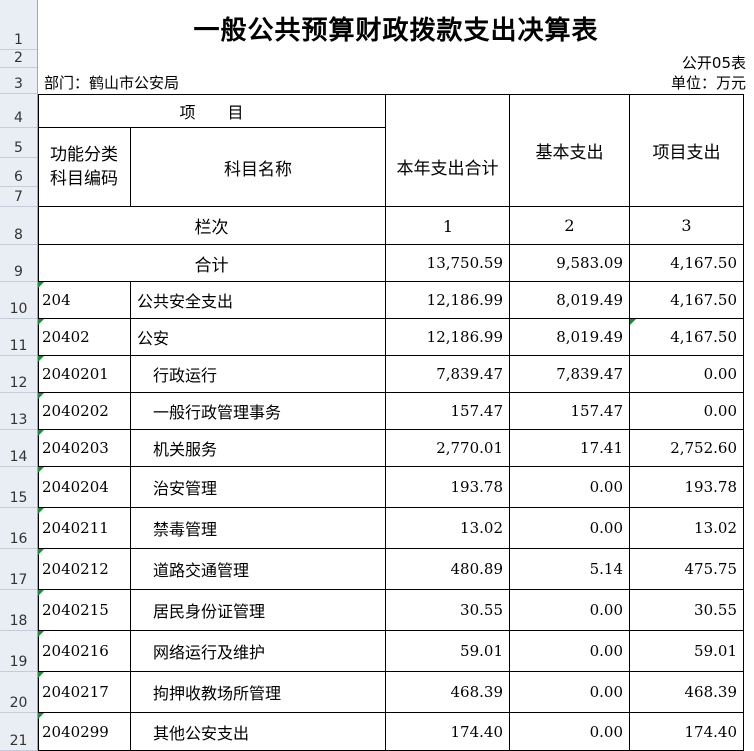 This screenshot has width=754, height=751. Describe the element at coordinates (84, 374) in the screenshot. I see `row-code: 2040201` at that location.